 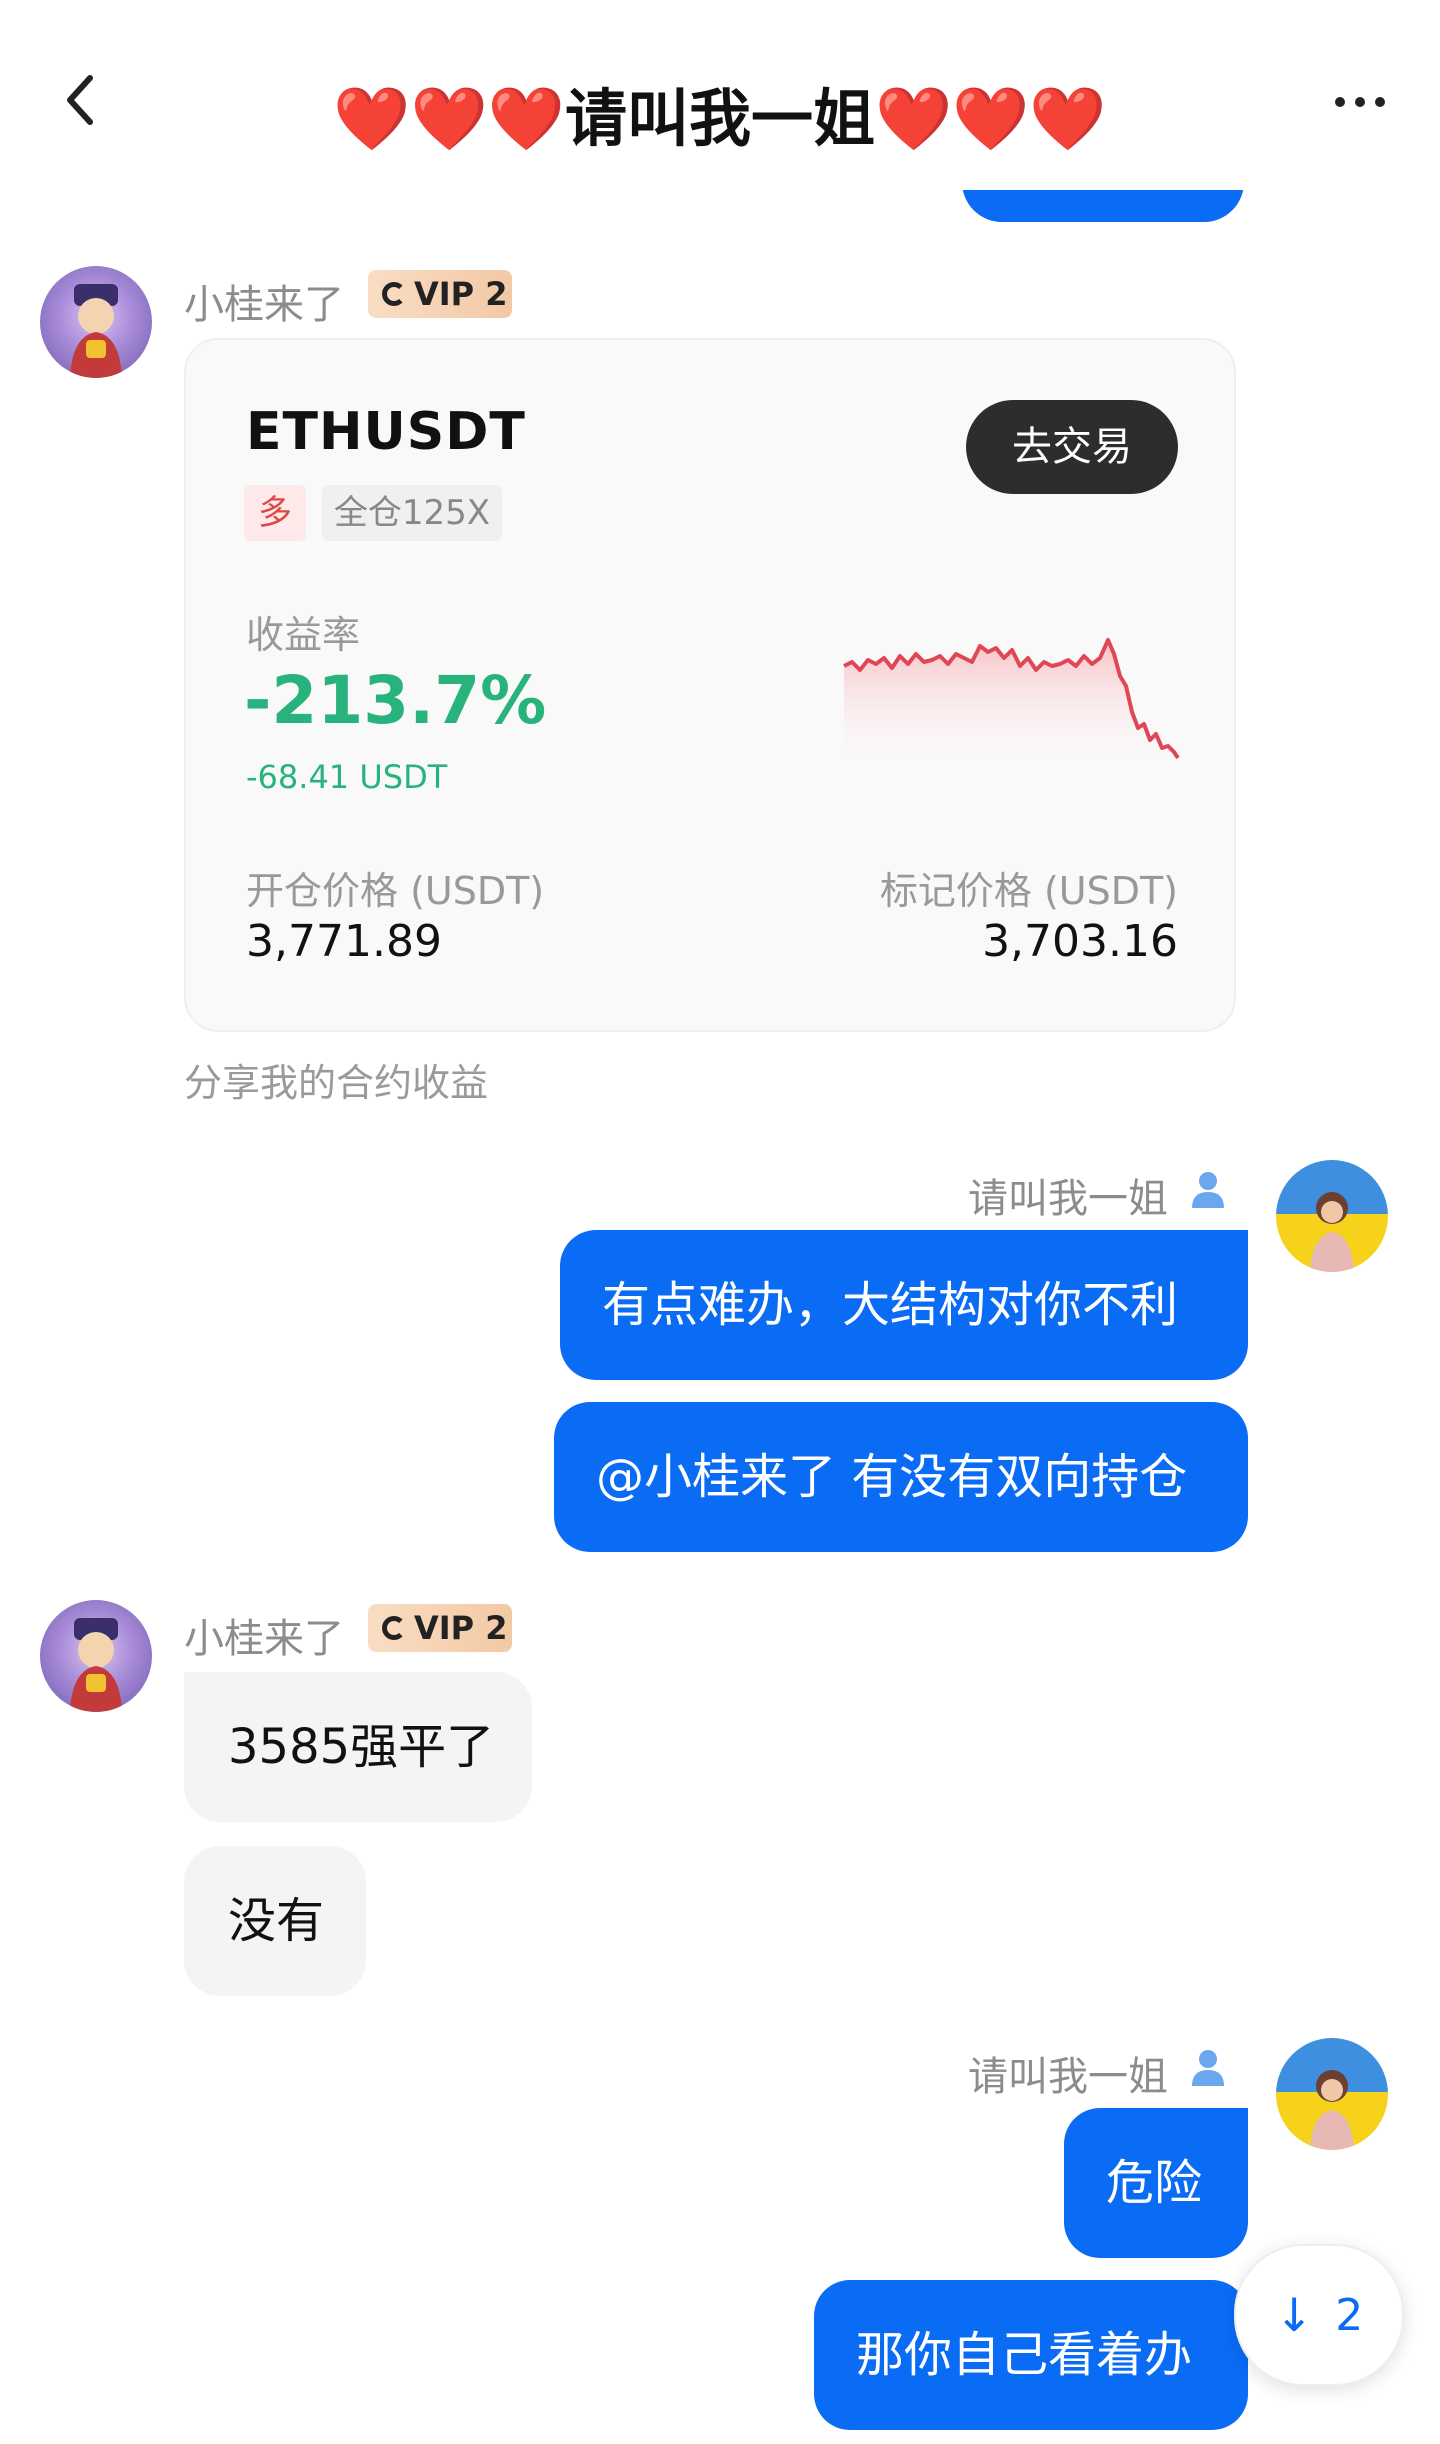 I want to click on title-hearts-left: ❤️❤️❤️, so click(x=449, y=118).